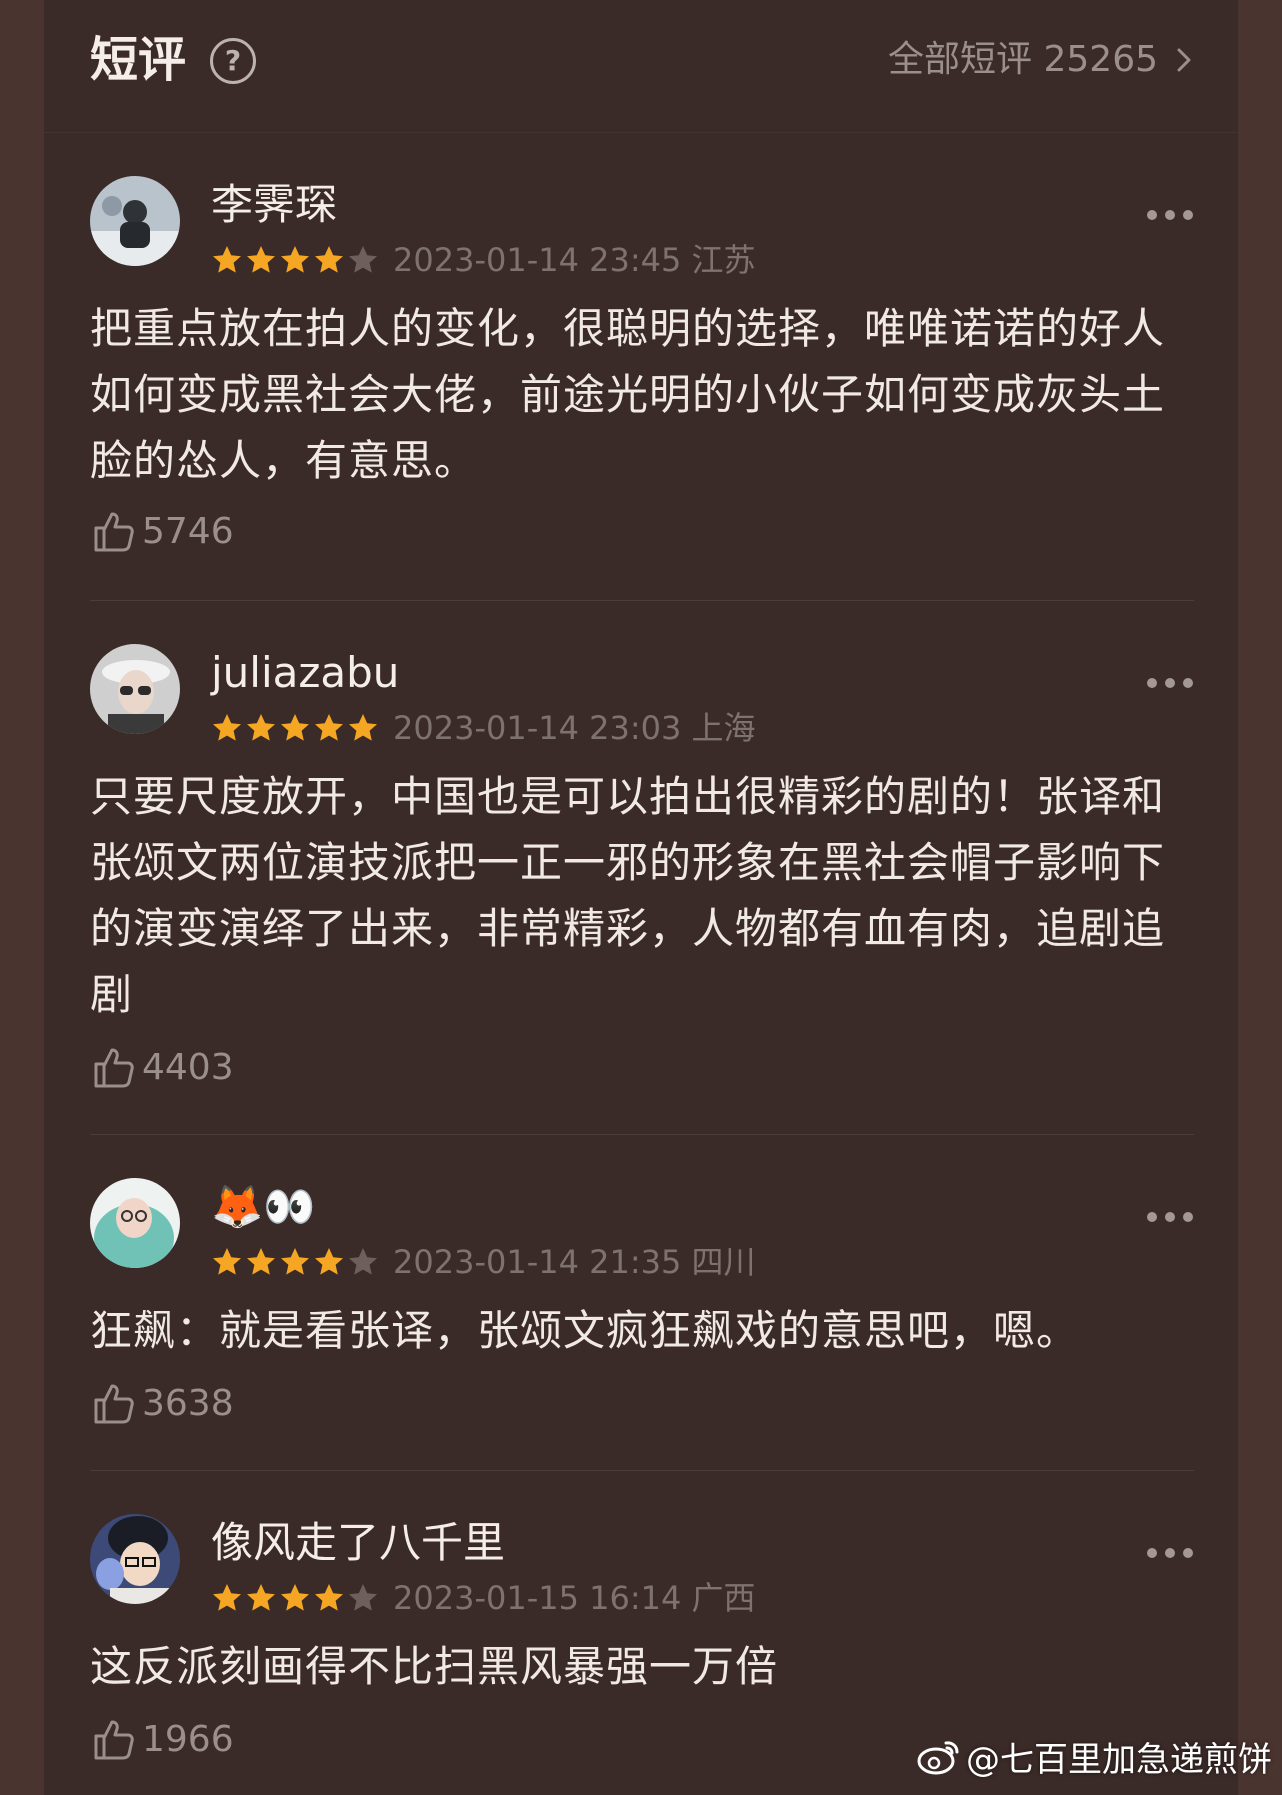  I want to click on reviews-header: 短评 ? 全部短评 25265, so click(641, 66).